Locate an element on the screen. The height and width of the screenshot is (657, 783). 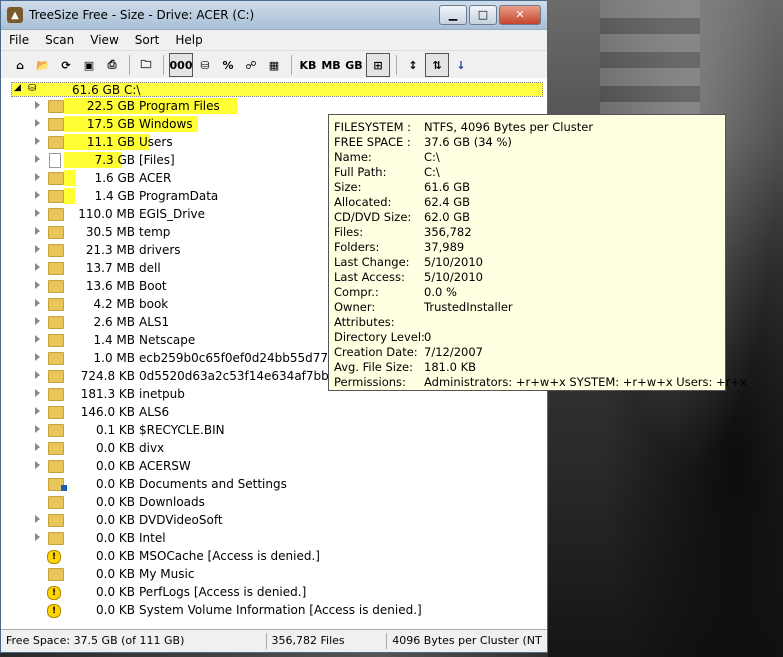
item-name: 0d5520d63a2c53f14e634af7bbcf is located at coordinates (239, 376).